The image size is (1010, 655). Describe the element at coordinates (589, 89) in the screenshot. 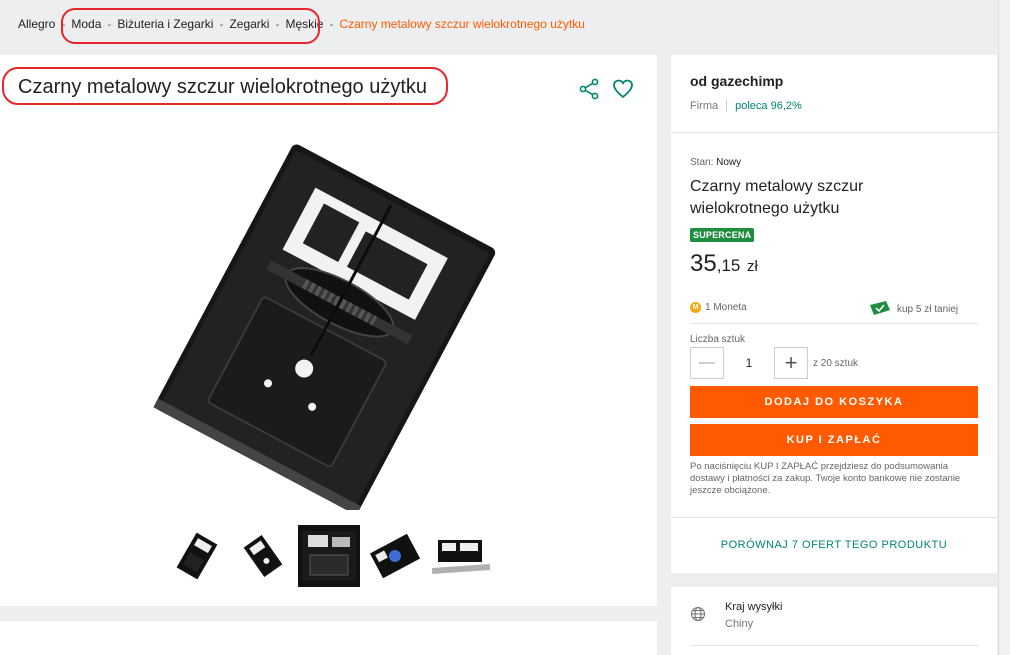

I see `share-icon` at that location.